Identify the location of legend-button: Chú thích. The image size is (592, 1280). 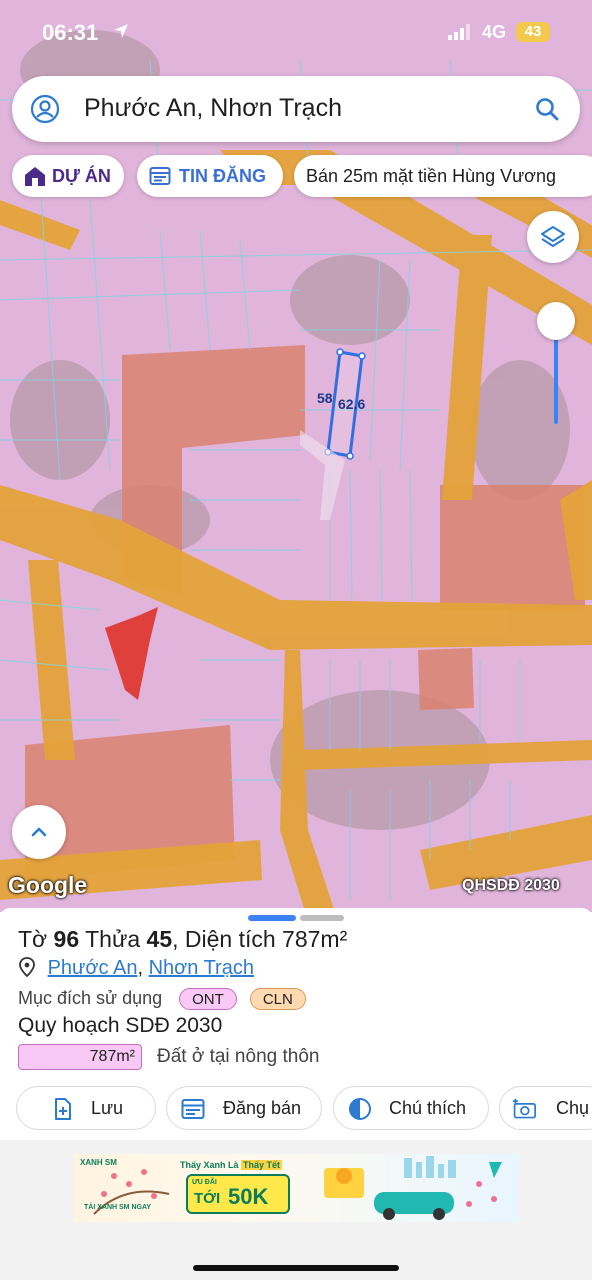
(411, 1108).